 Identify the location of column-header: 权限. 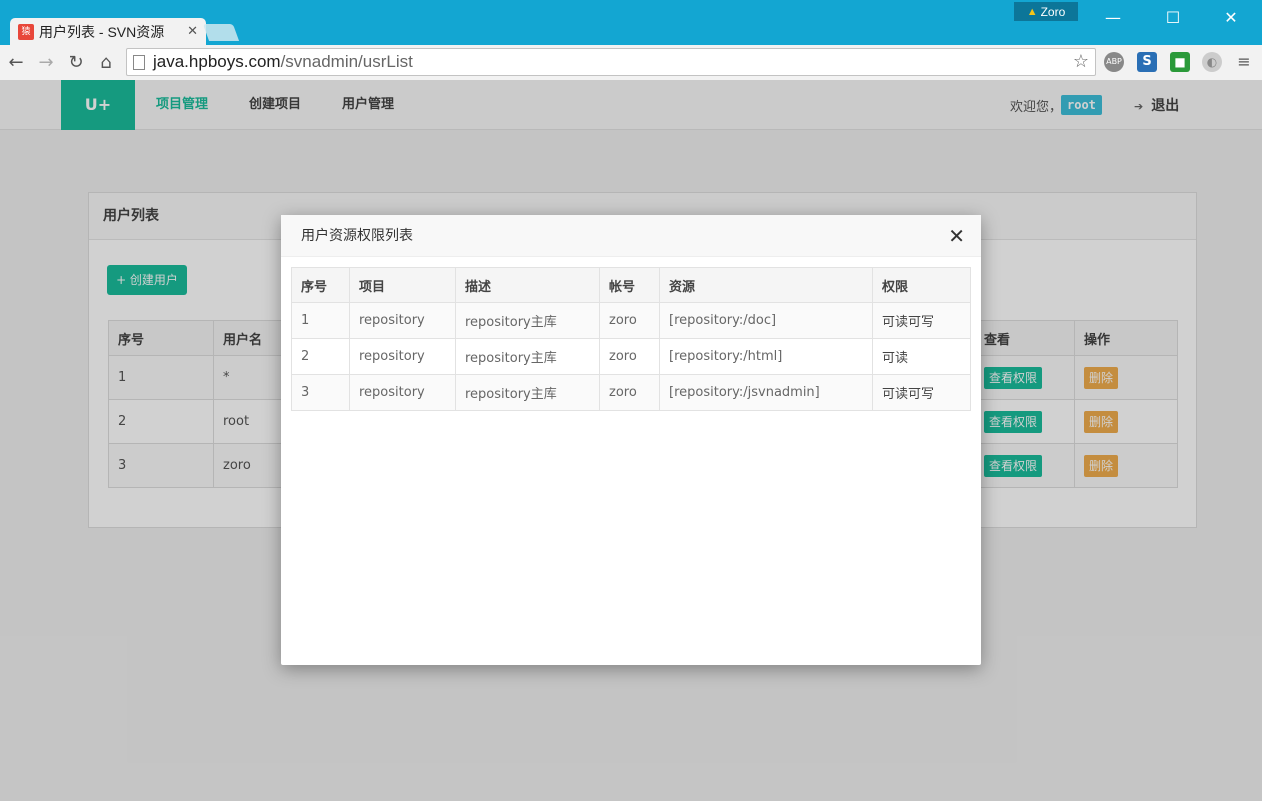
(921, 285).